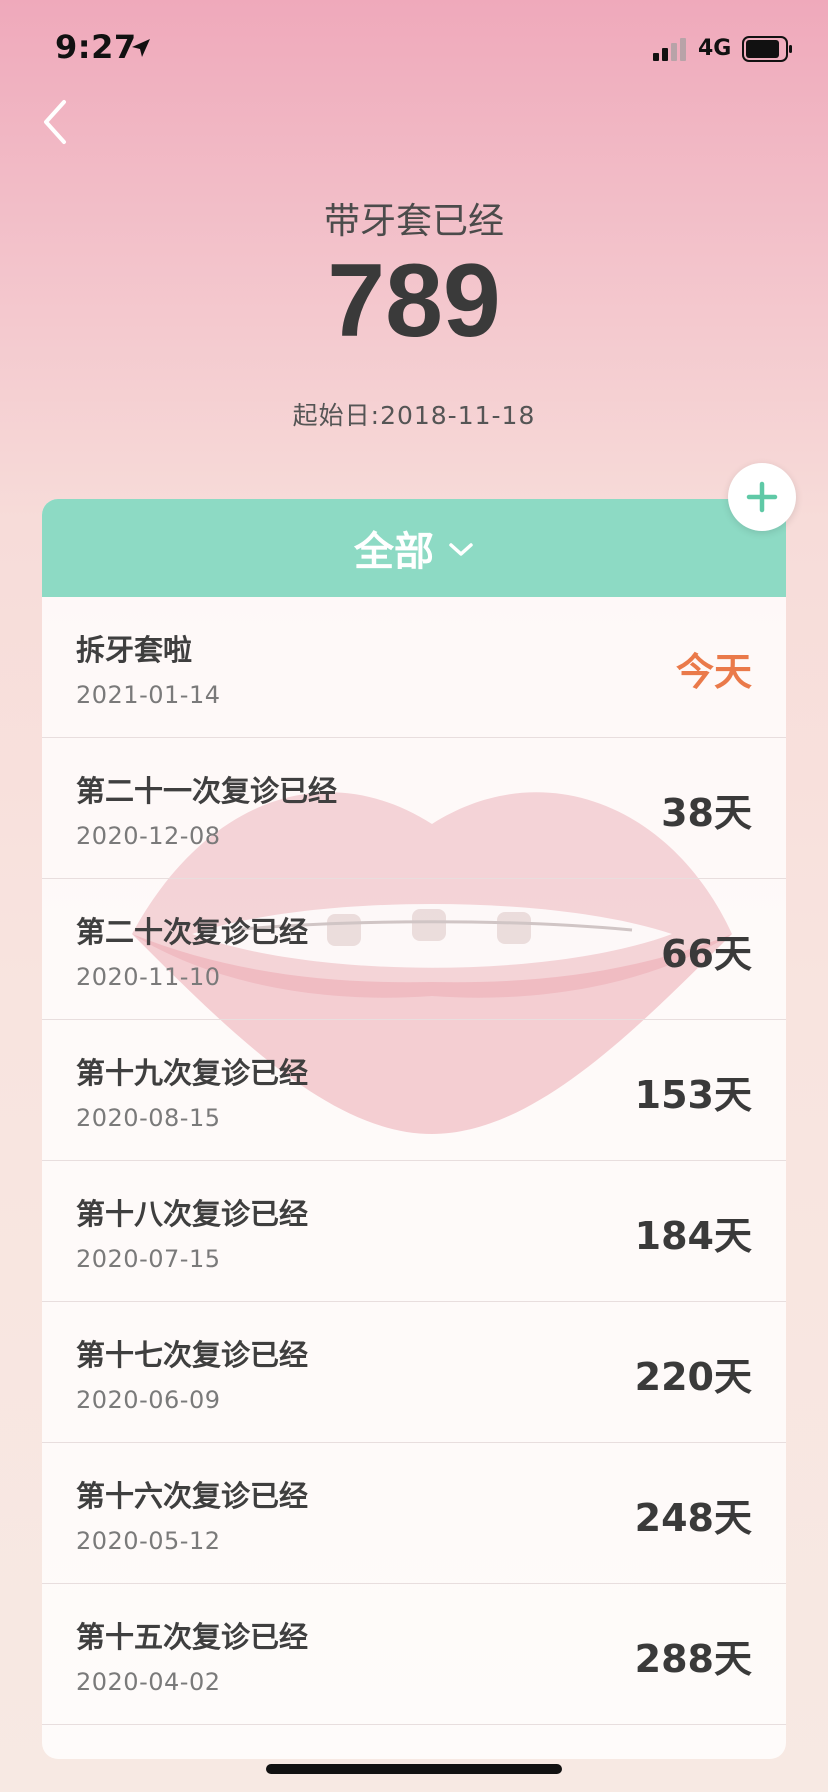 This screenshot has width=828, height=1792. I want to click on record-row: 拆牙套啦 2021-01-14 今天, so click(414, 667).